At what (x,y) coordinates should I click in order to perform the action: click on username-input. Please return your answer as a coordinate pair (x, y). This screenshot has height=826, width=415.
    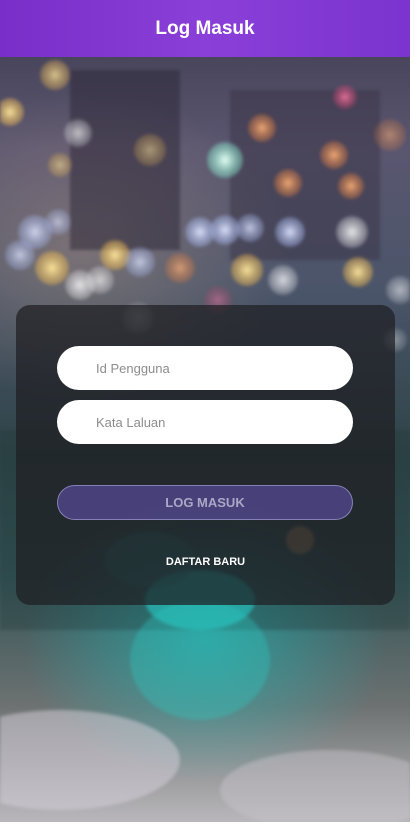
    Looking at the image, I should click on (205, 368).